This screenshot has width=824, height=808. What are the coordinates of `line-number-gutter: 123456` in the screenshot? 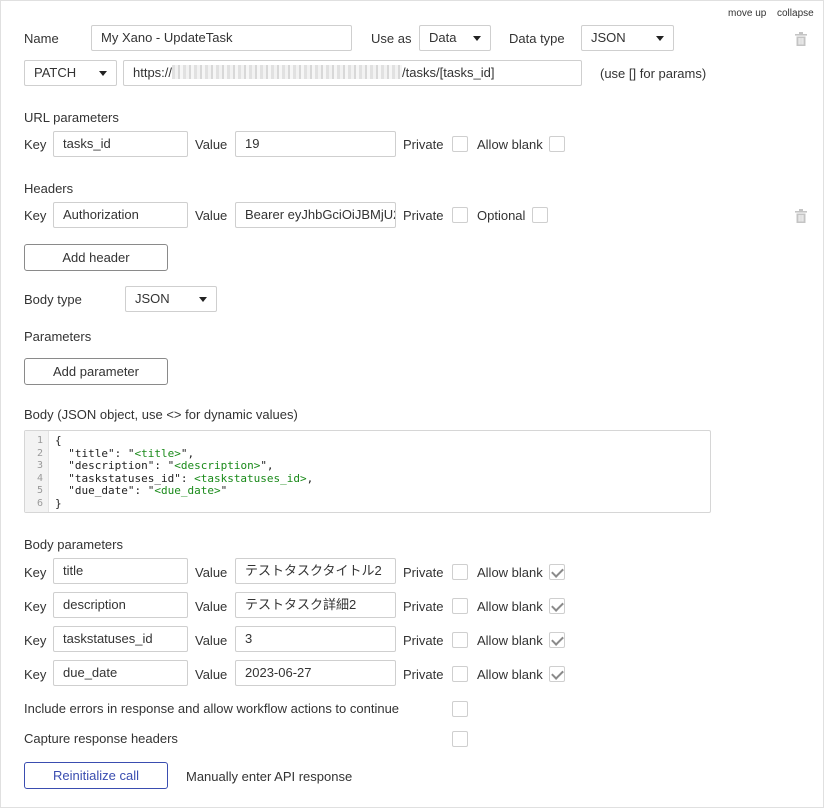 It's located at (37, 471).